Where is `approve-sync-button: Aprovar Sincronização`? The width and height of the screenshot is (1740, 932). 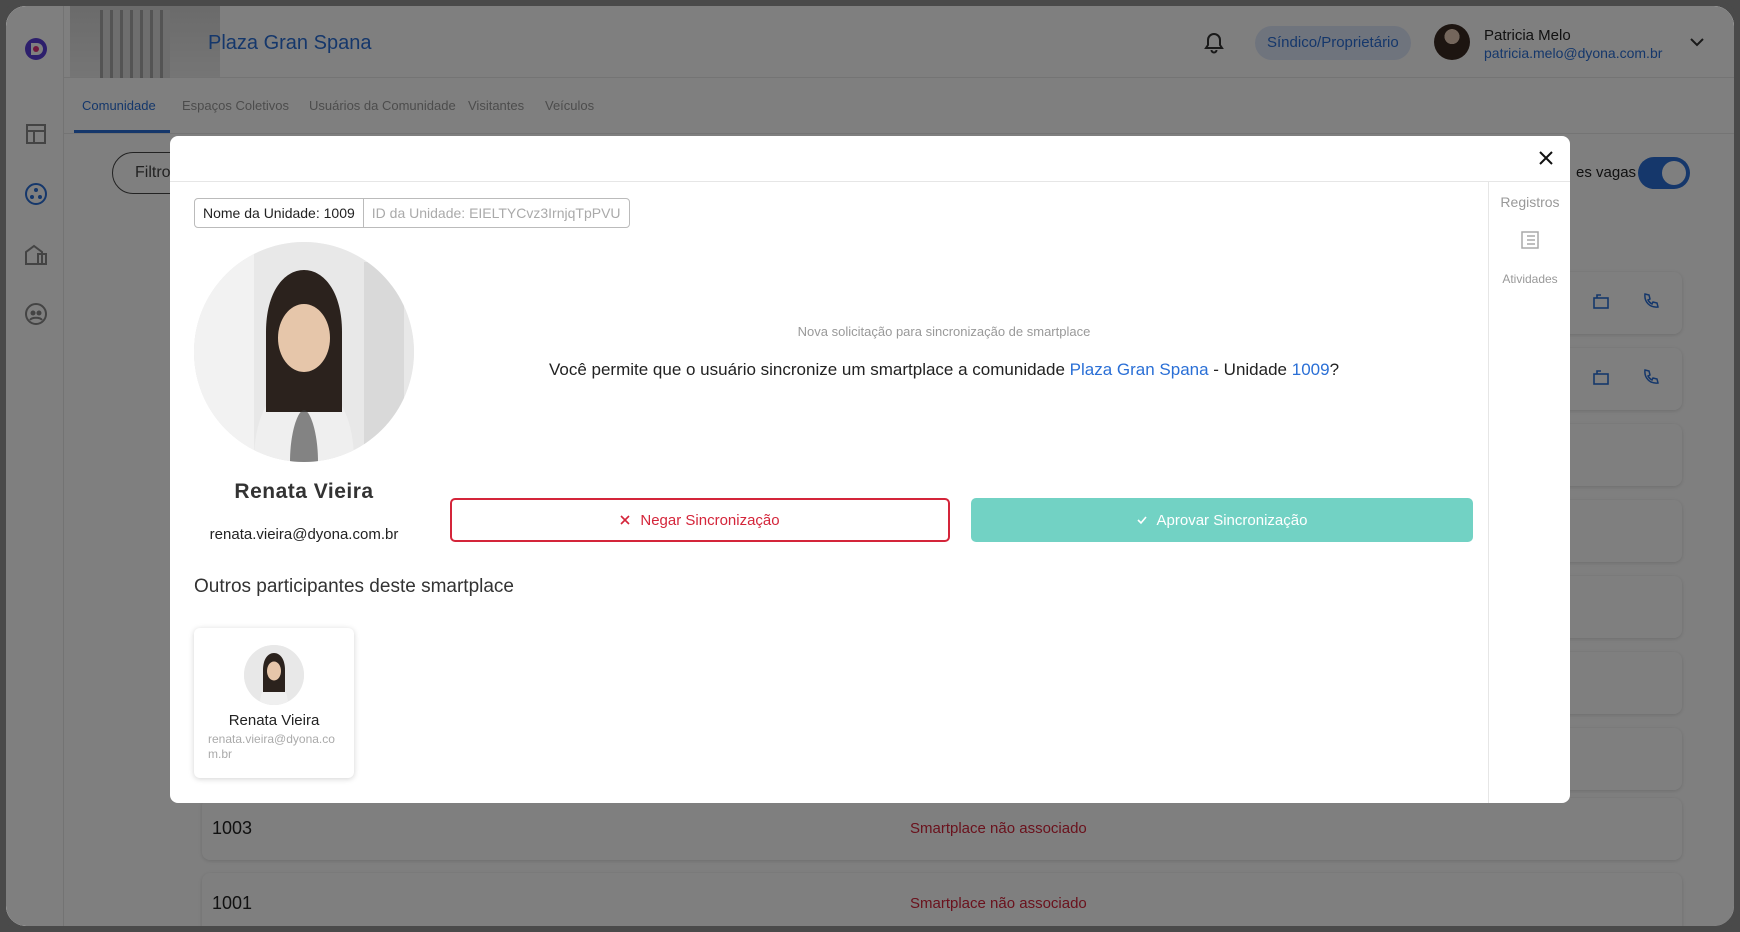 approve-sync-button: Aprovar Sincronização is located at coordinates (1222, 520).